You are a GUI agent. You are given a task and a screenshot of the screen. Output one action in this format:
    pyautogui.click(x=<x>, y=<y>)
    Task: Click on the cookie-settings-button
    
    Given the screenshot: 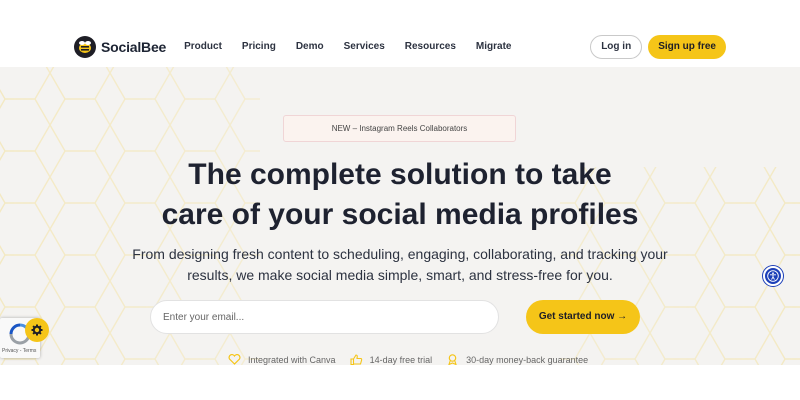 What is the action you would take?
    pyautogui.click(x=37, y=330)
    